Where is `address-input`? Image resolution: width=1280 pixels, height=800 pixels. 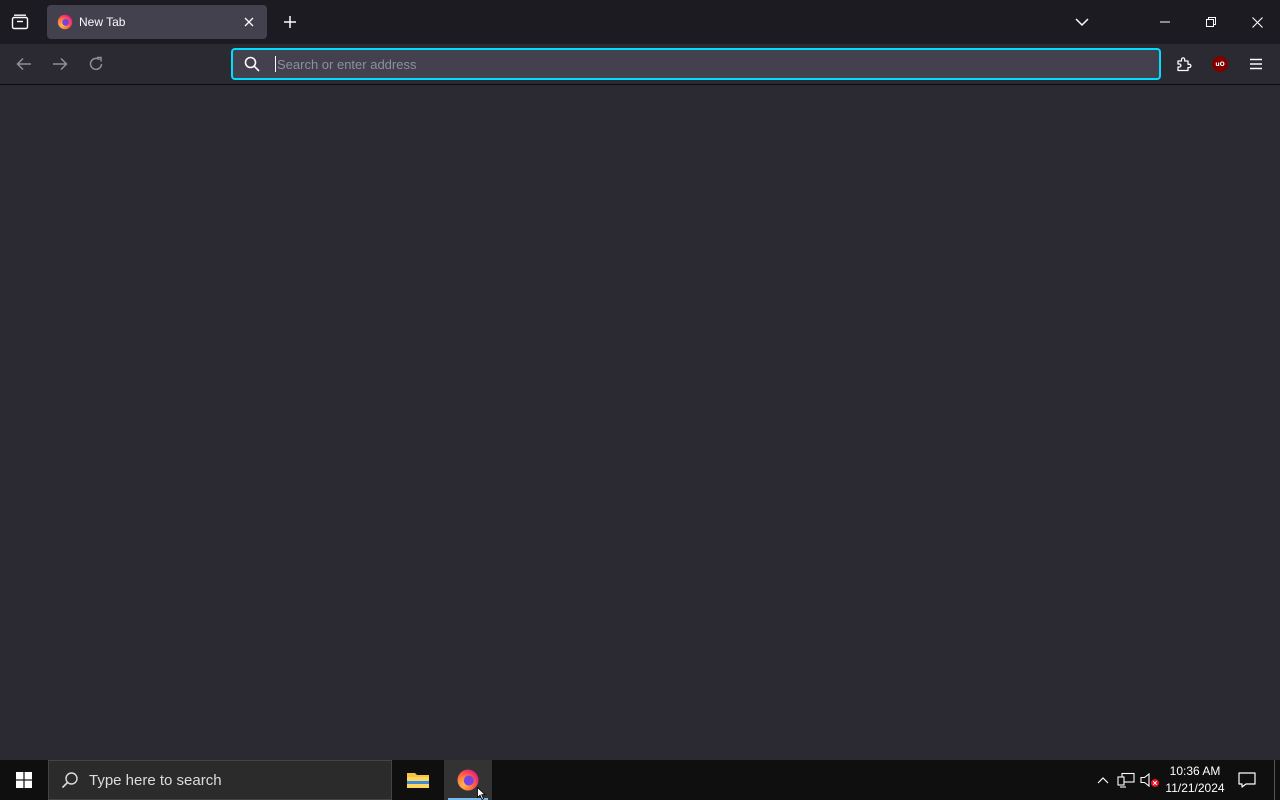
address-input is located at coordinates (718, 64).